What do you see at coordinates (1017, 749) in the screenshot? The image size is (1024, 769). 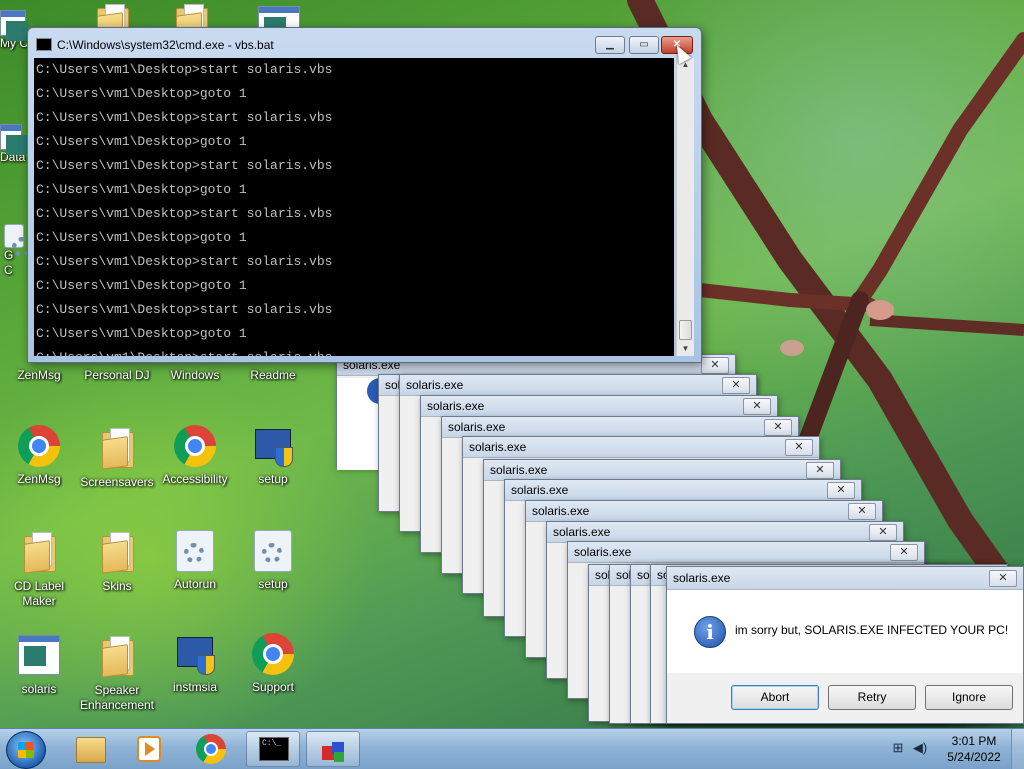 I see `show-desktop-button` at bounding box center [1017, 749].